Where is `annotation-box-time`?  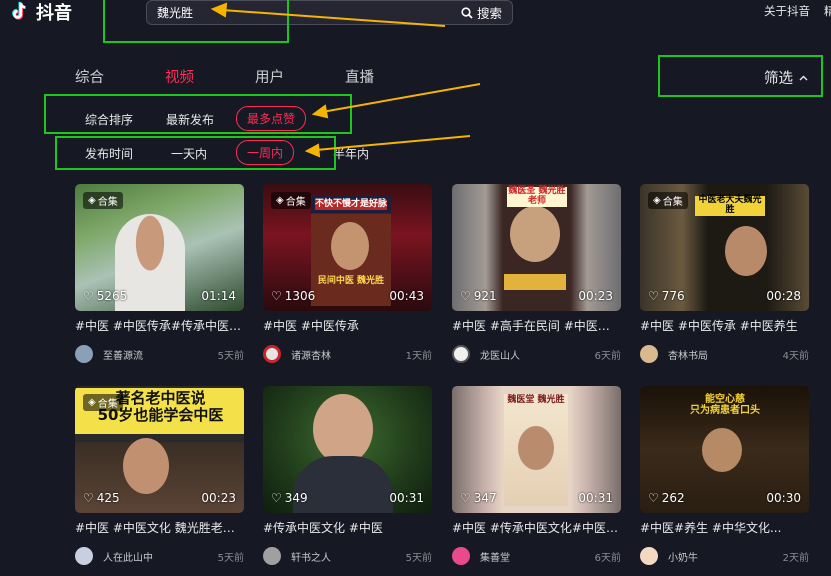
annotation-box-time is located at coordinates (195, 153).